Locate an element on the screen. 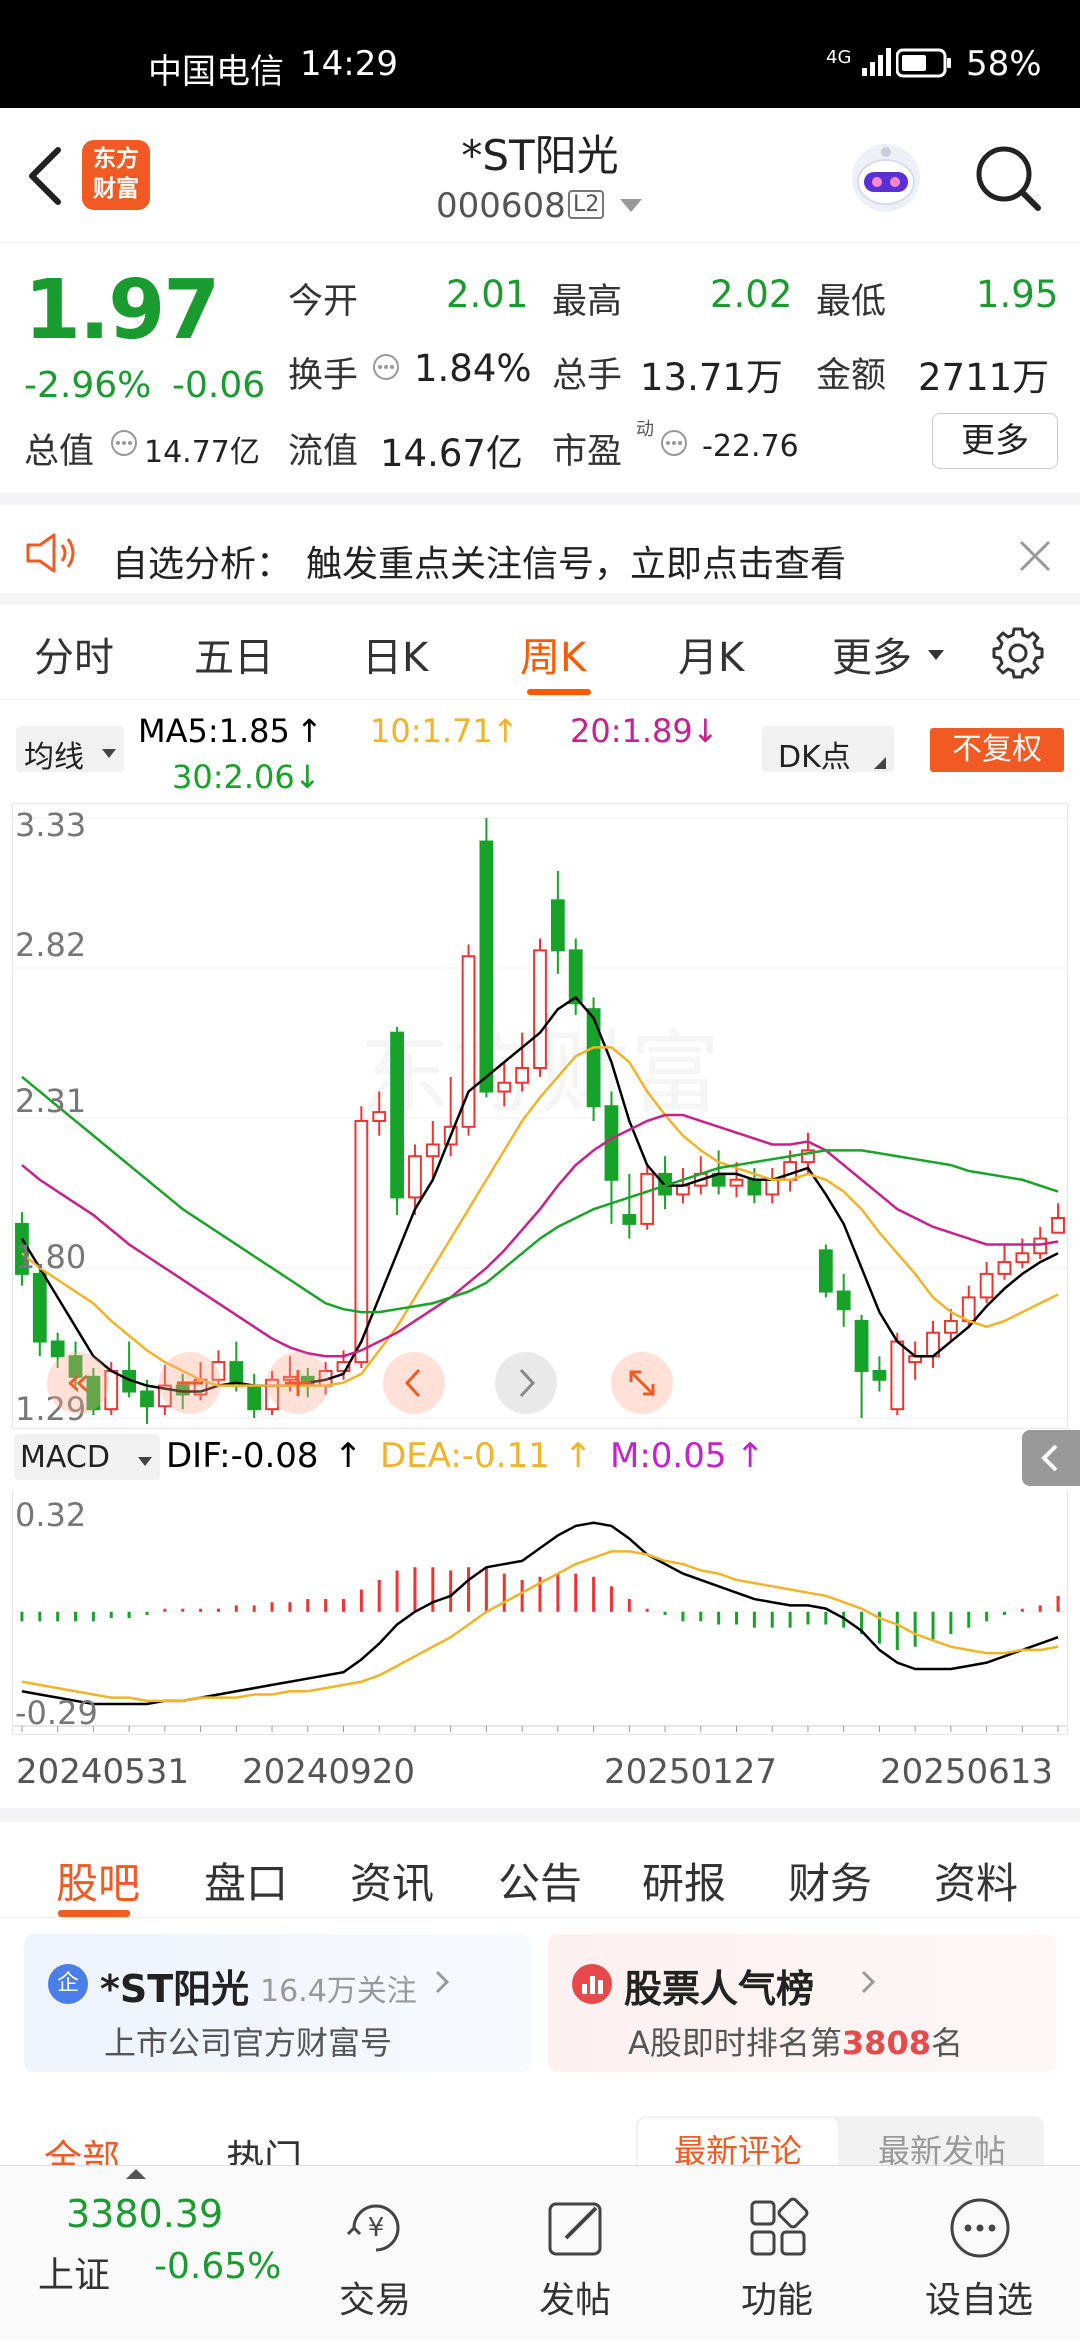 The width and height of the screenshot is (1080, 2341). tab-monthly-k: 月K is located at coordinates (711, 654).